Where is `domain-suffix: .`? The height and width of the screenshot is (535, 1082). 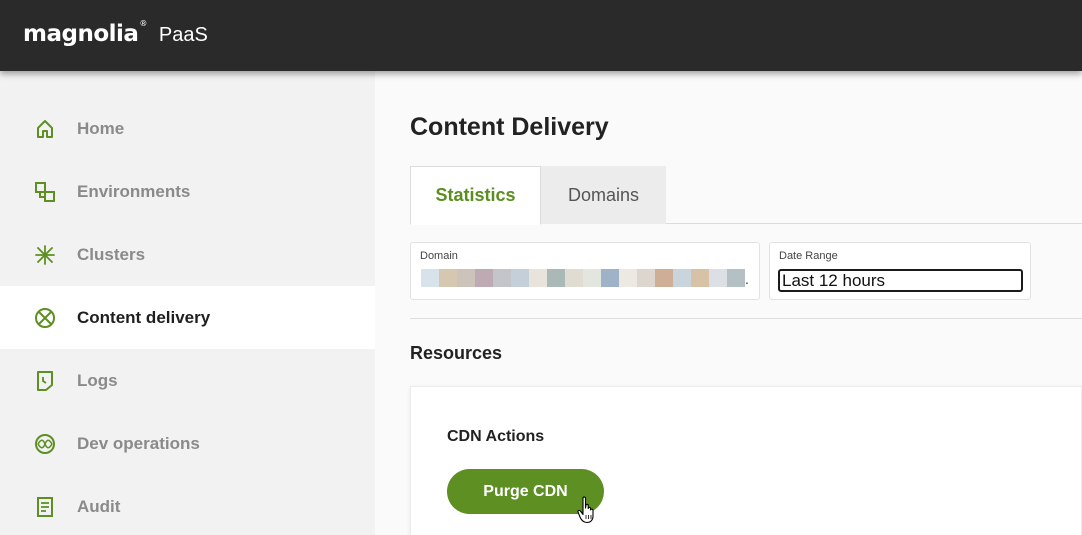
domain-suffix: . is located at coordinates (747, 279).